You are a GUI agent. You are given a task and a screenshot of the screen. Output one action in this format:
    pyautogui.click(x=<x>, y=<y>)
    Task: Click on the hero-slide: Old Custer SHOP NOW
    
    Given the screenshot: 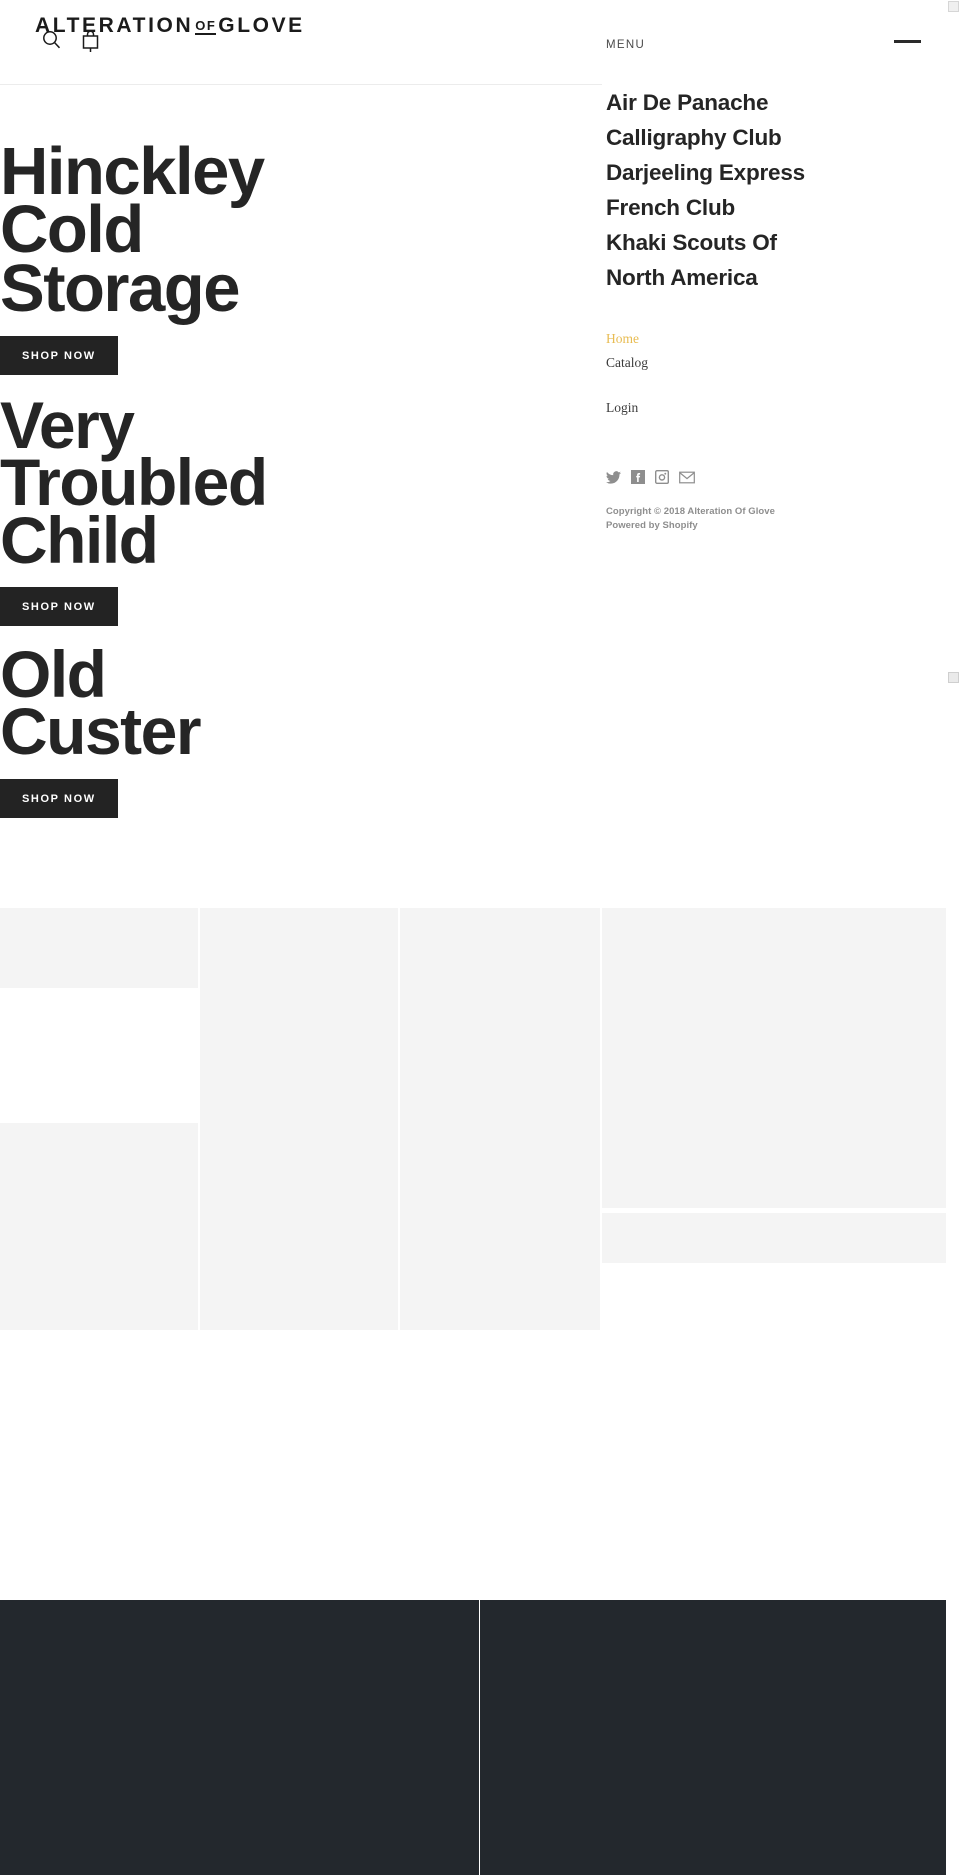 What is the action you would take?
    pyautogui.click(x=301, y=727)
    